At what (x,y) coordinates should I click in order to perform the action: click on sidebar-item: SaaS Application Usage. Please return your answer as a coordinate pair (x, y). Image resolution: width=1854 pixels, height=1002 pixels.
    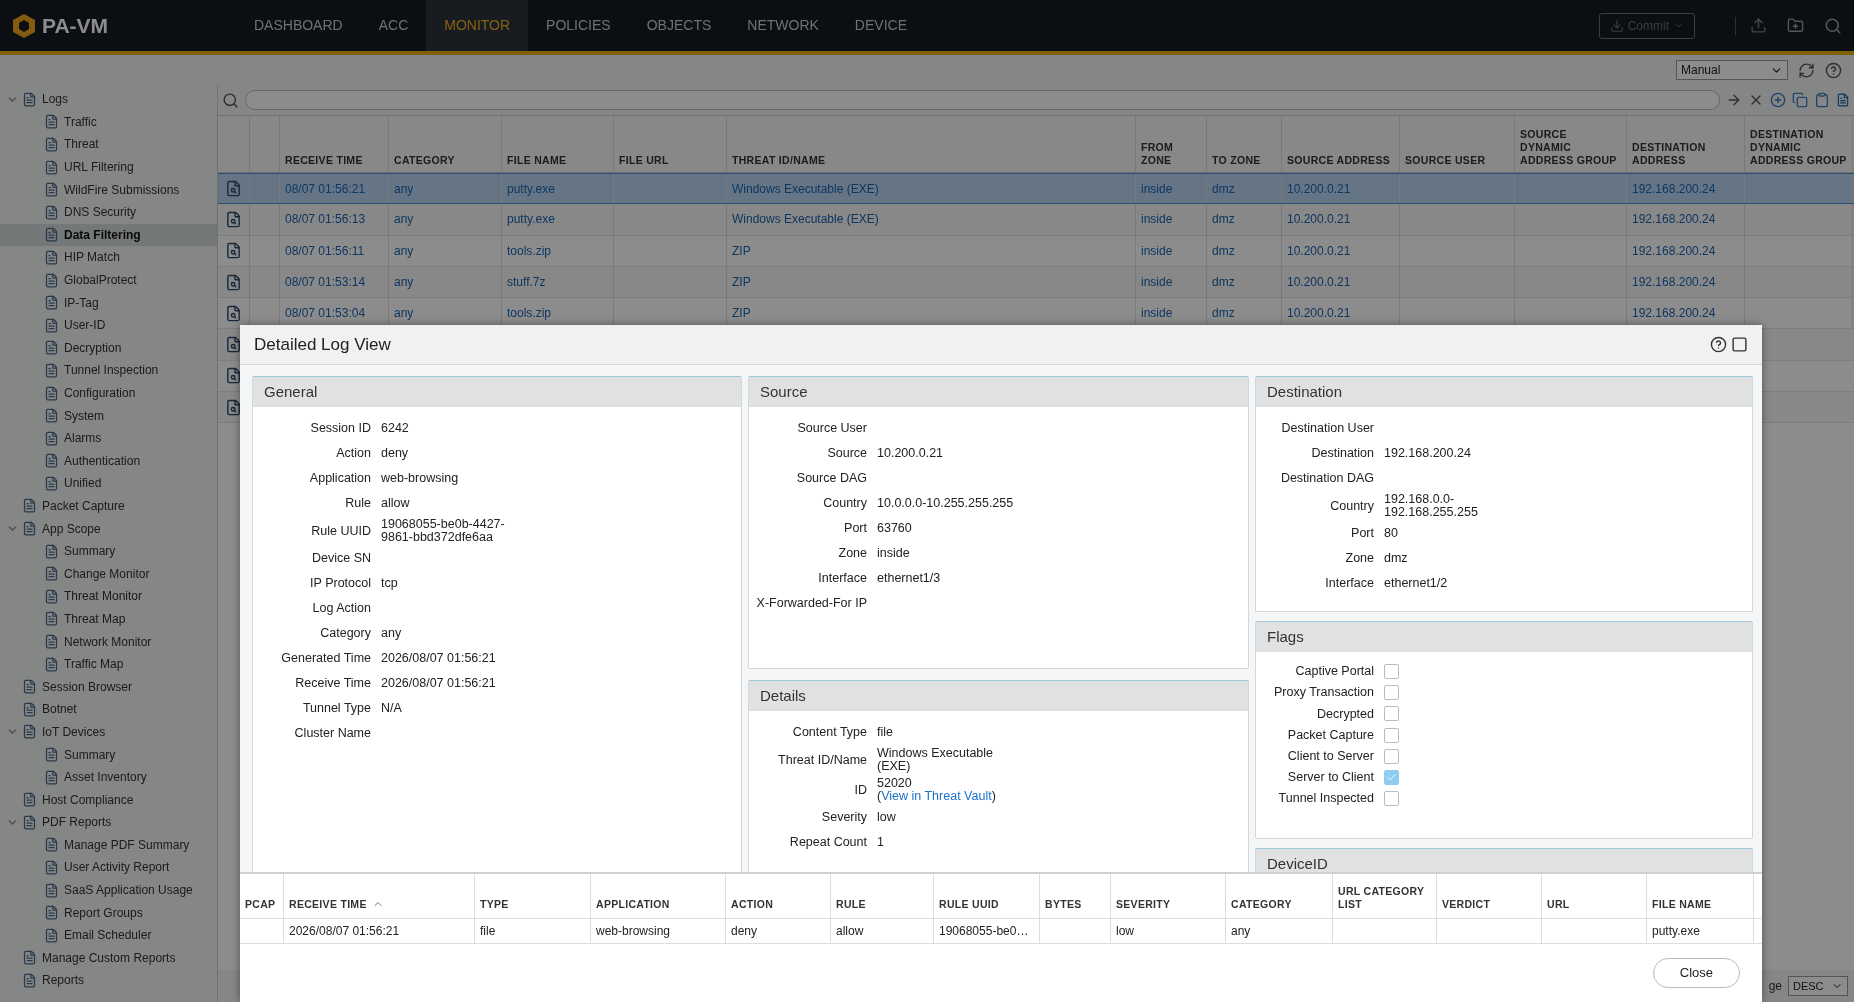
    Looking at the image, I should click on (108, 890).